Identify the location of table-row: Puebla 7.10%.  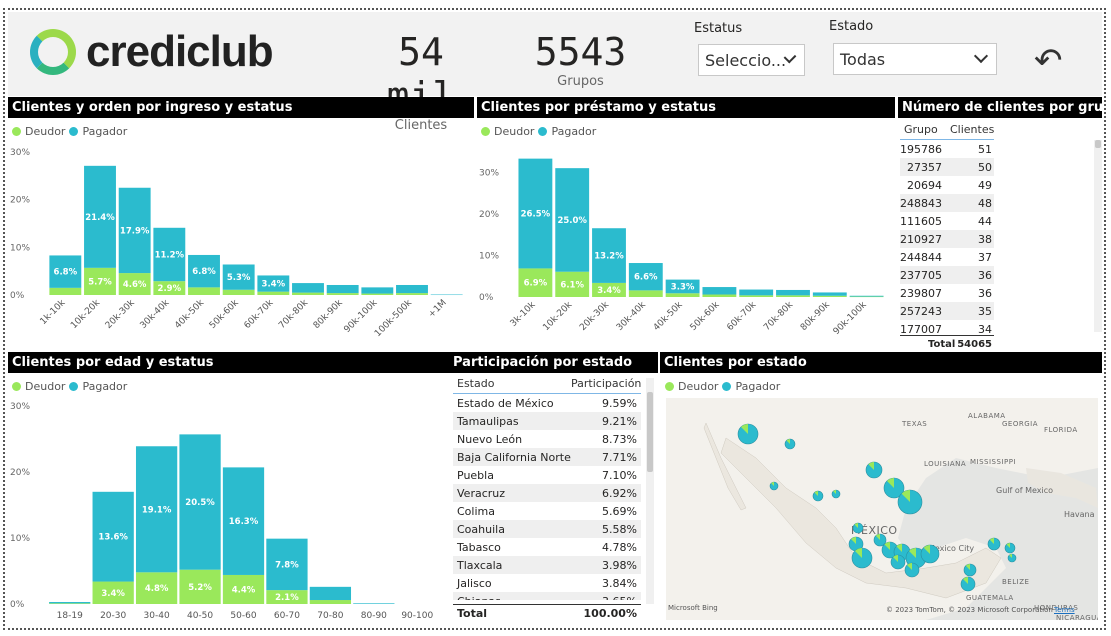
(547, 475).